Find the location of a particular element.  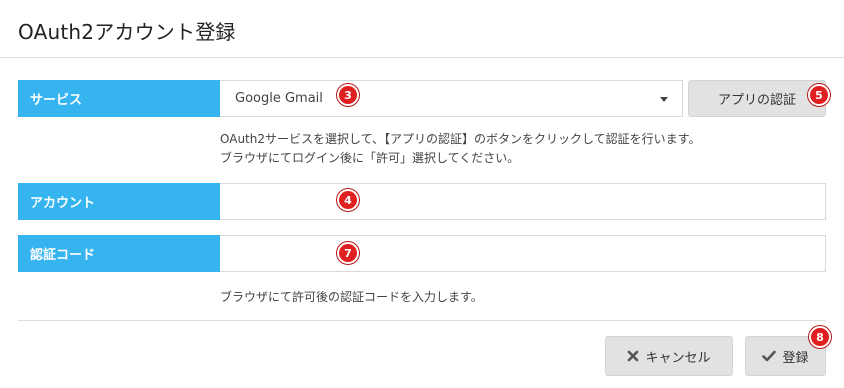

annotation-badge-4: 4 is located at coordinates (348, 200).